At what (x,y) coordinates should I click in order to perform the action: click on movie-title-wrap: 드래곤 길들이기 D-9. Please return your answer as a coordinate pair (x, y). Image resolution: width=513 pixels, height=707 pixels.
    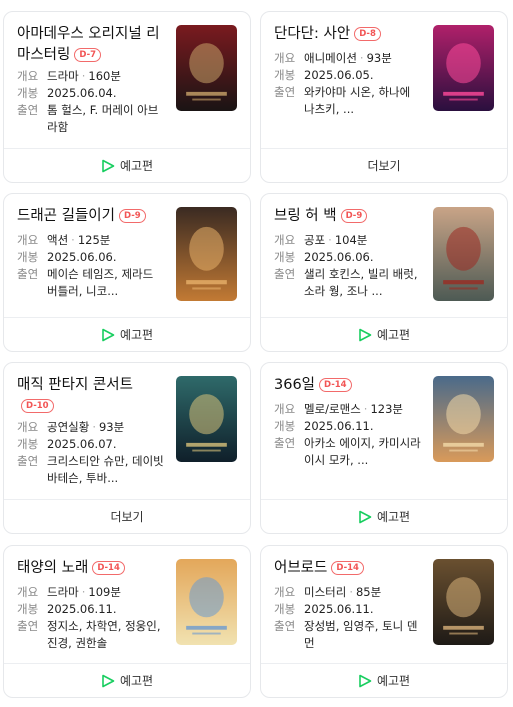
    Looking at the image, I should click on (92, 216).